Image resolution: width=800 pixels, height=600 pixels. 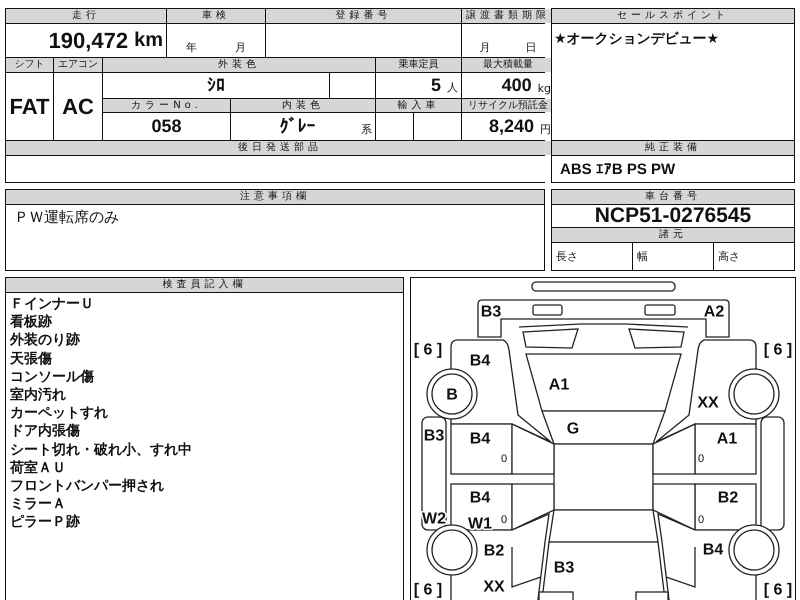 I want to click on section-header: セールスポイント, so click(x=673, y=16).